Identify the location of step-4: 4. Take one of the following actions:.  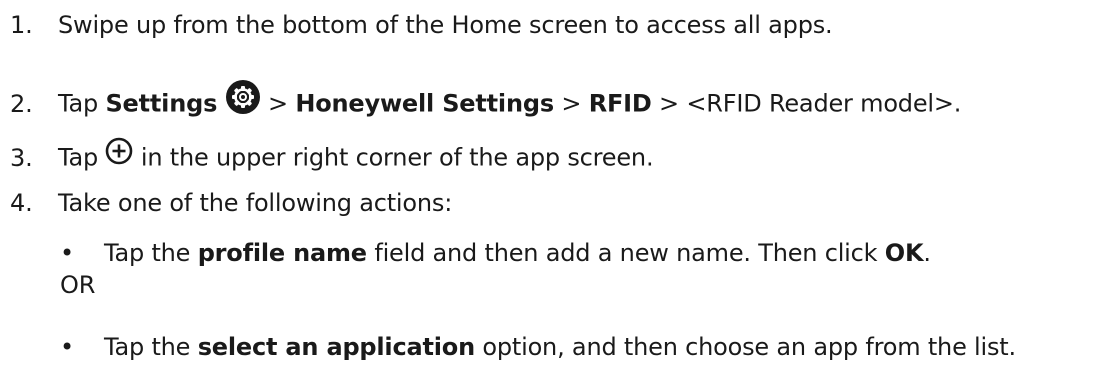
(226, 203).